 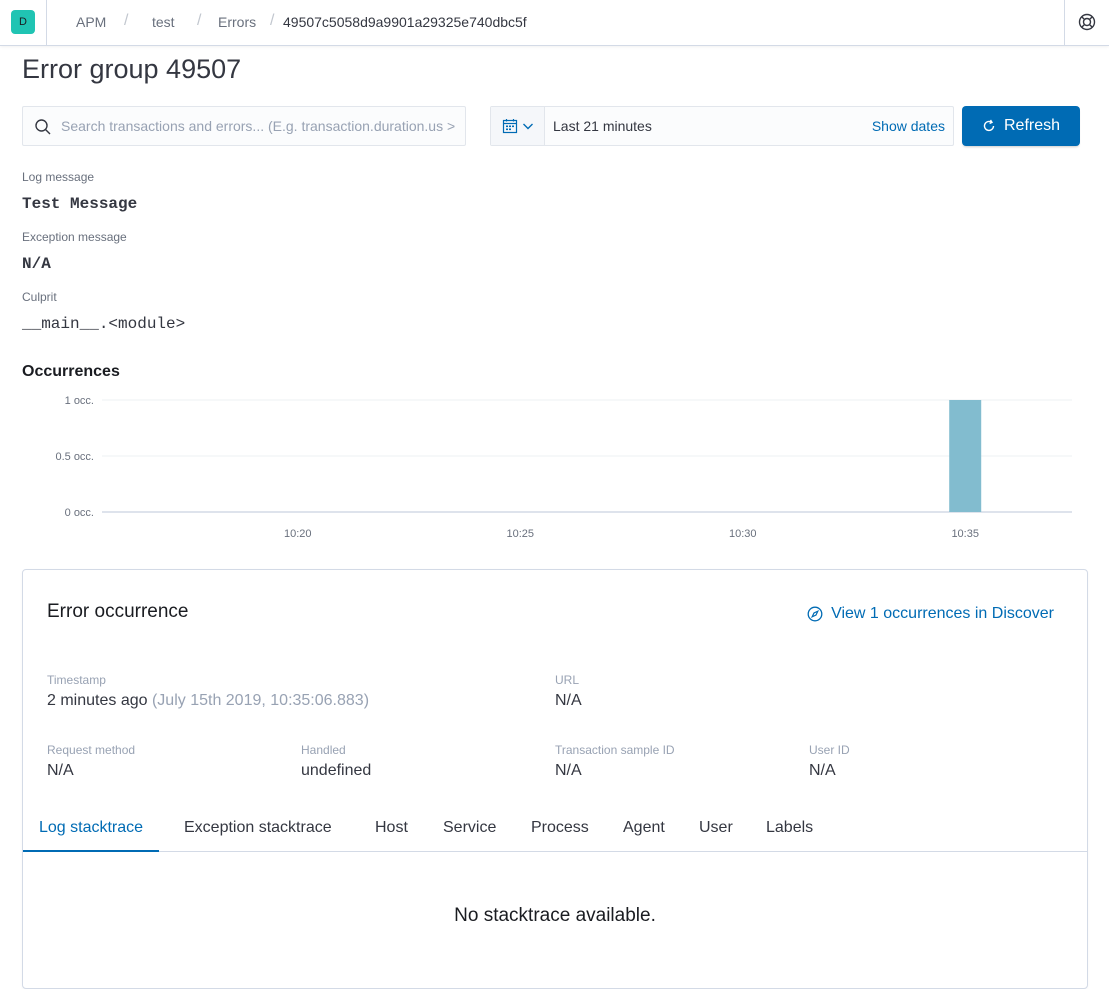 I want to click on refresh-label: Refresh, so click(x=1032, y=125).